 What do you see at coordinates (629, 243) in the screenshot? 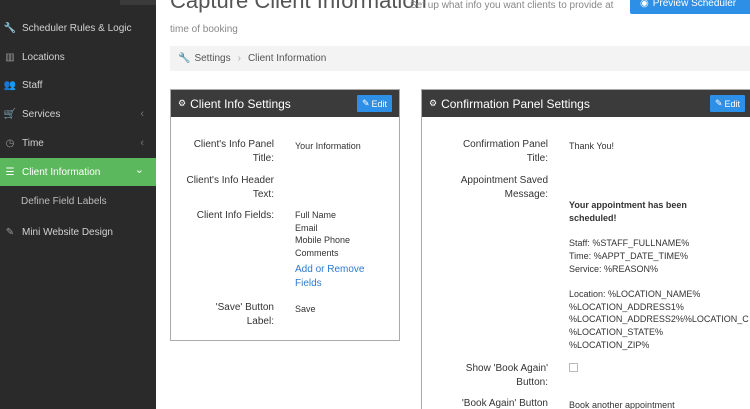
I see `saved-message-staff: Staff: %STAFF_FULLNAME%` at bounding box center [629, 243].